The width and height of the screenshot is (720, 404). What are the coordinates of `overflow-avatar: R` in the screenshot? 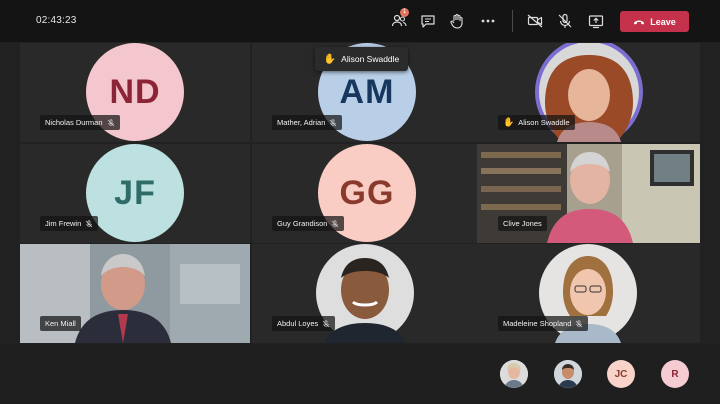 It's located at (675, 374).